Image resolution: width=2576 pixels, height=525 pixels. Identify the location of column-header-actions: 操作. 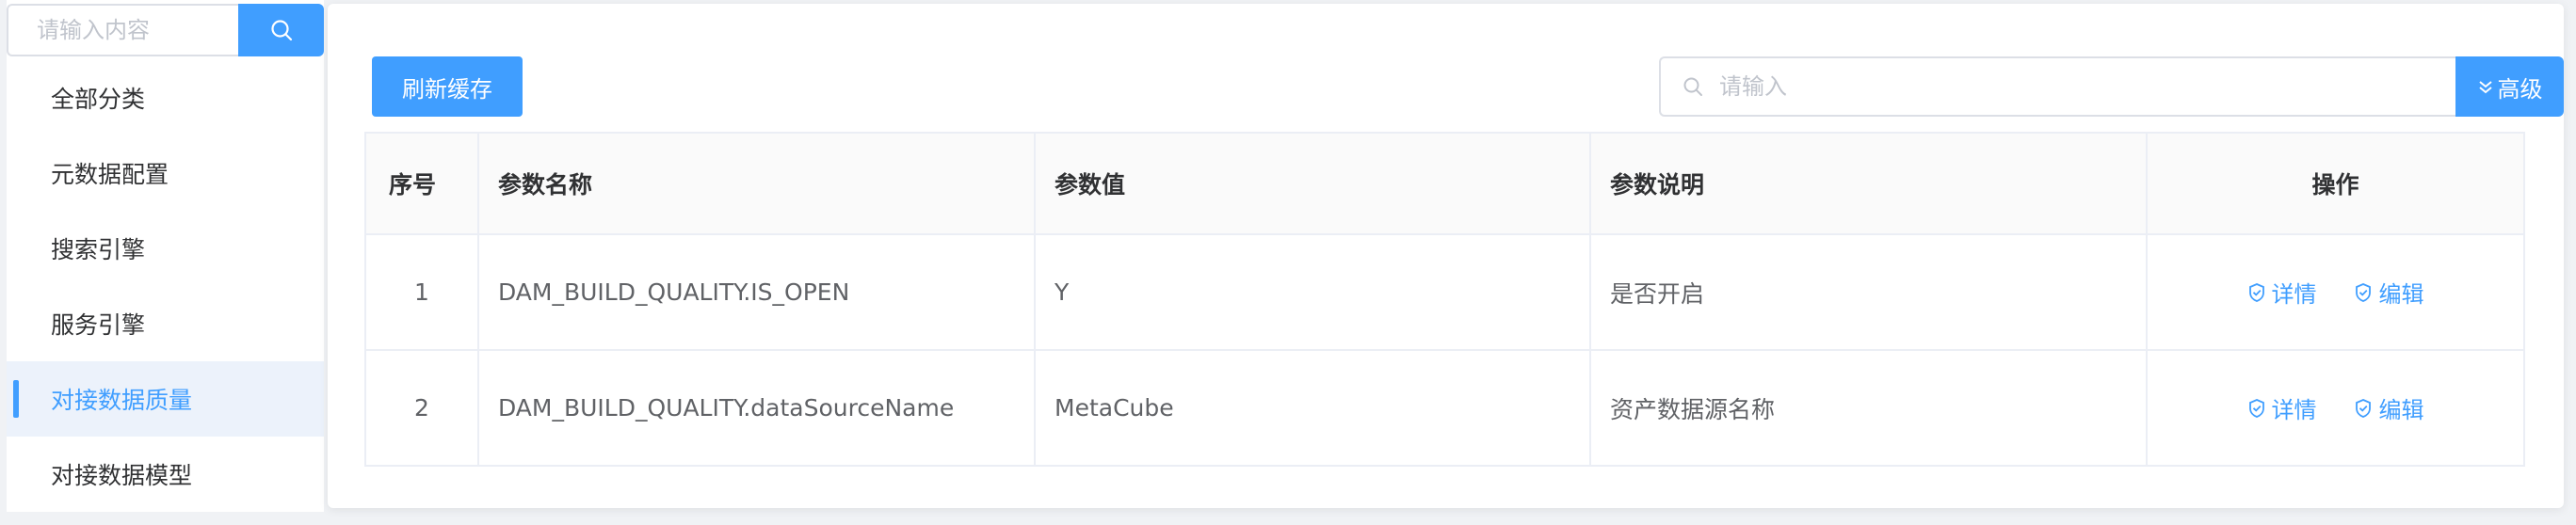
(2335, 184).